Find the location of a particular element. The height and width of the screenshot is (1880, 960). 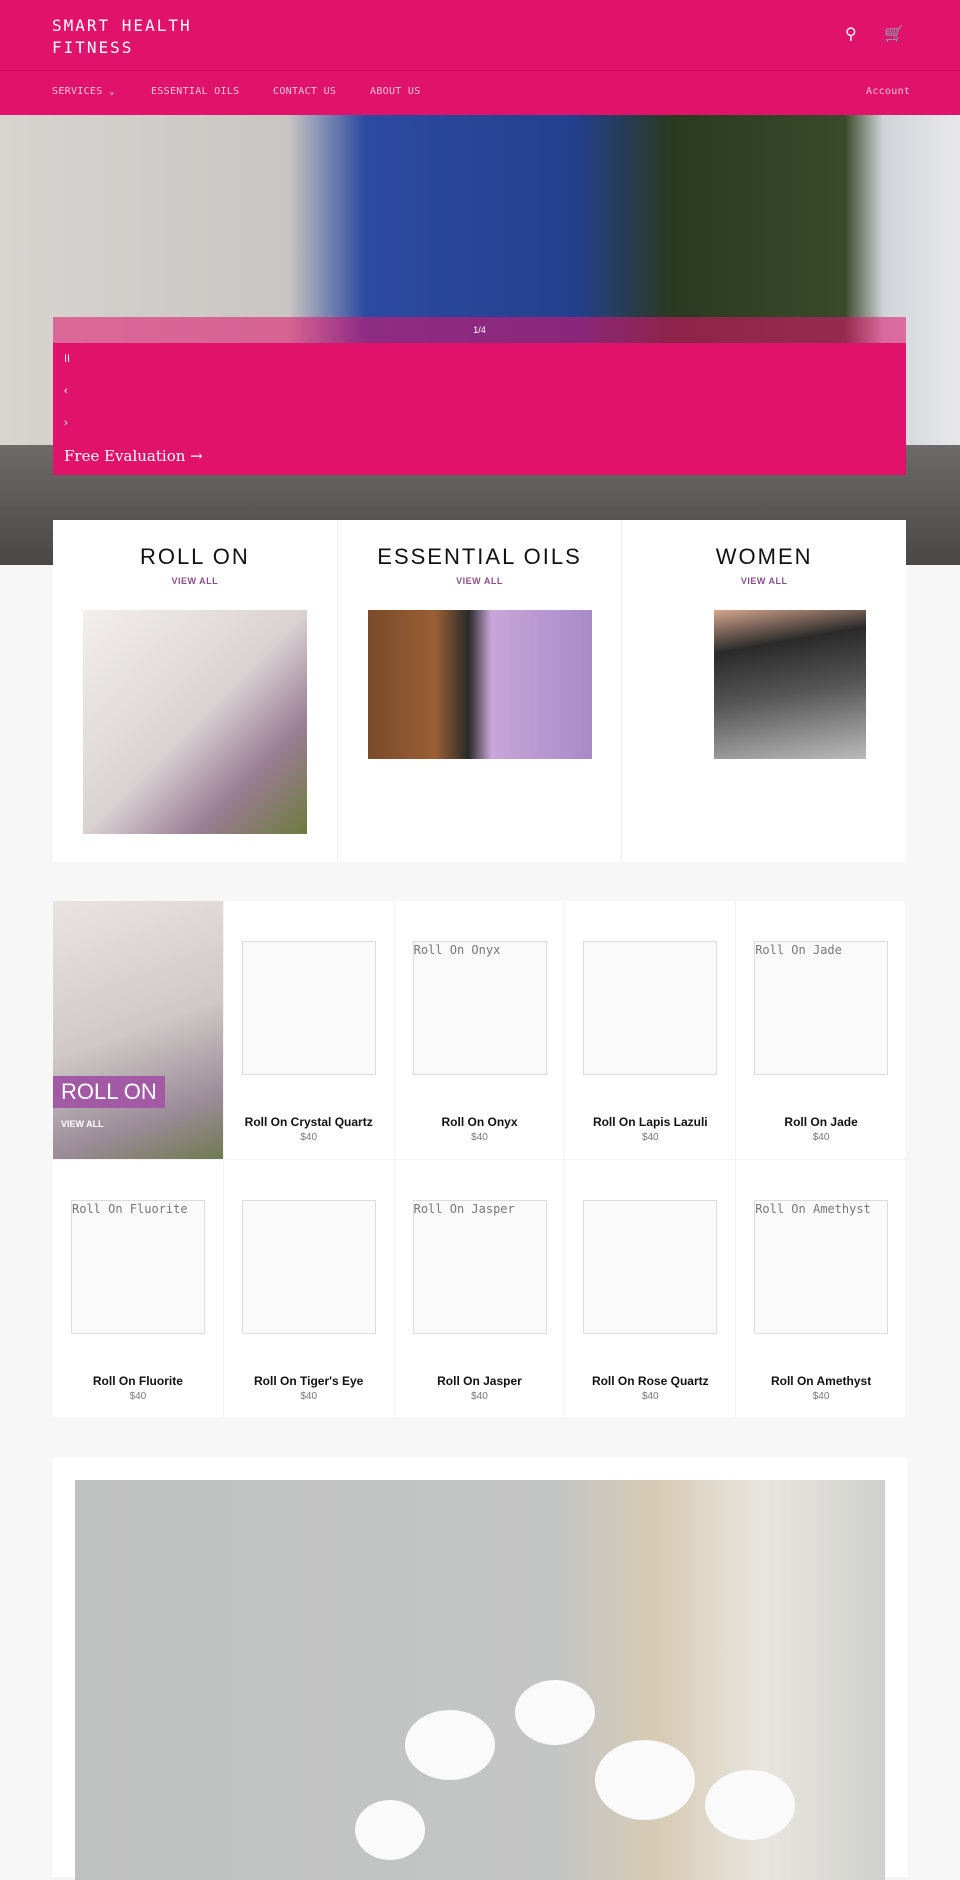

featured-collection-roll-on: ROLL ON VIEW ALL is located at coordinates (138, 1030).